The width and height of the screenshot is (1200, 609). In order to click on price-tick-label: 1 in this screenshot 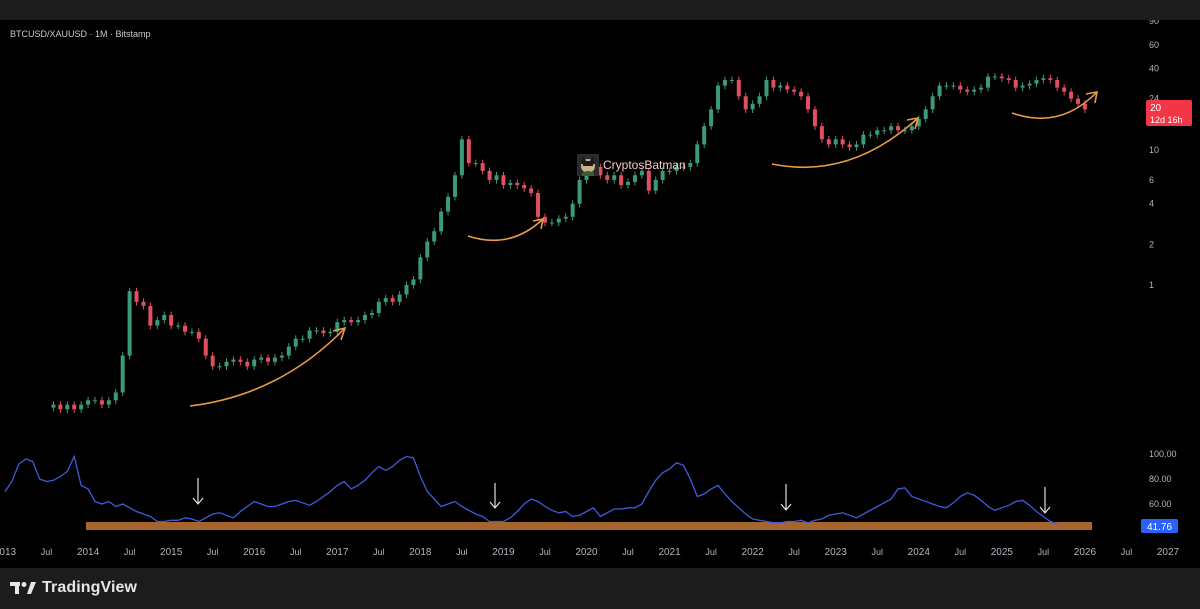, I will do `click(1151, 285)`.